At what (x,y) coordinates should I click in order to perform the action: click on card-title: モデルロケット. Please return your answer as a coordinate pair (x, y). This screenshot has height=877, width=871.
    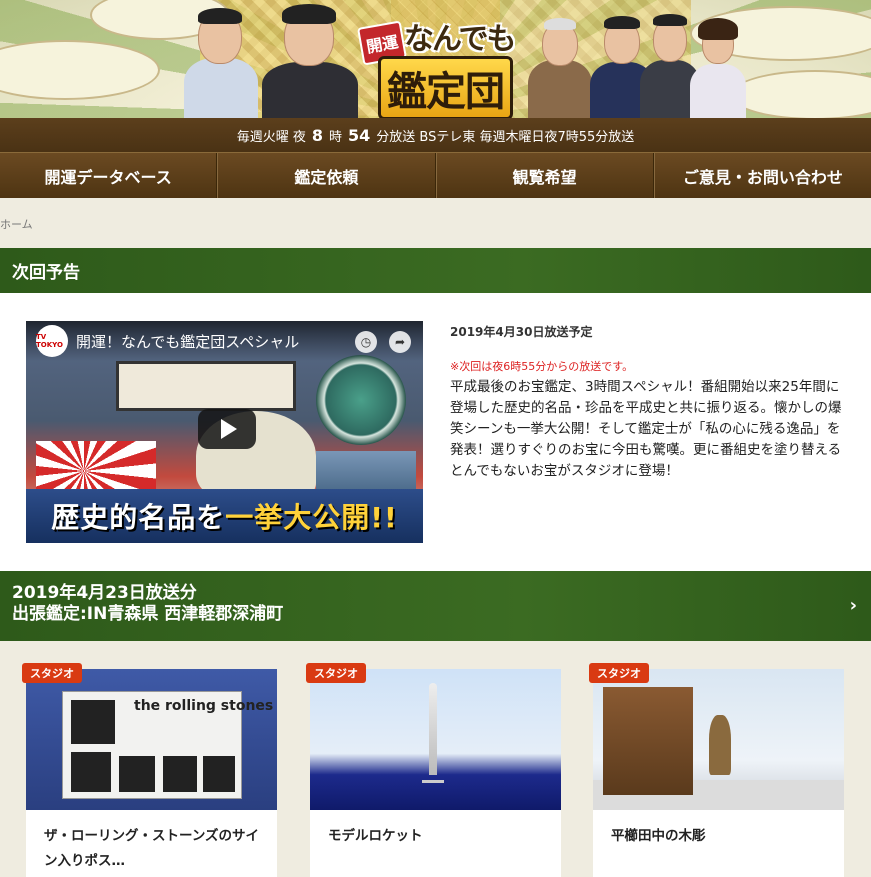
    Looking at the image, I should click on (435, 829).